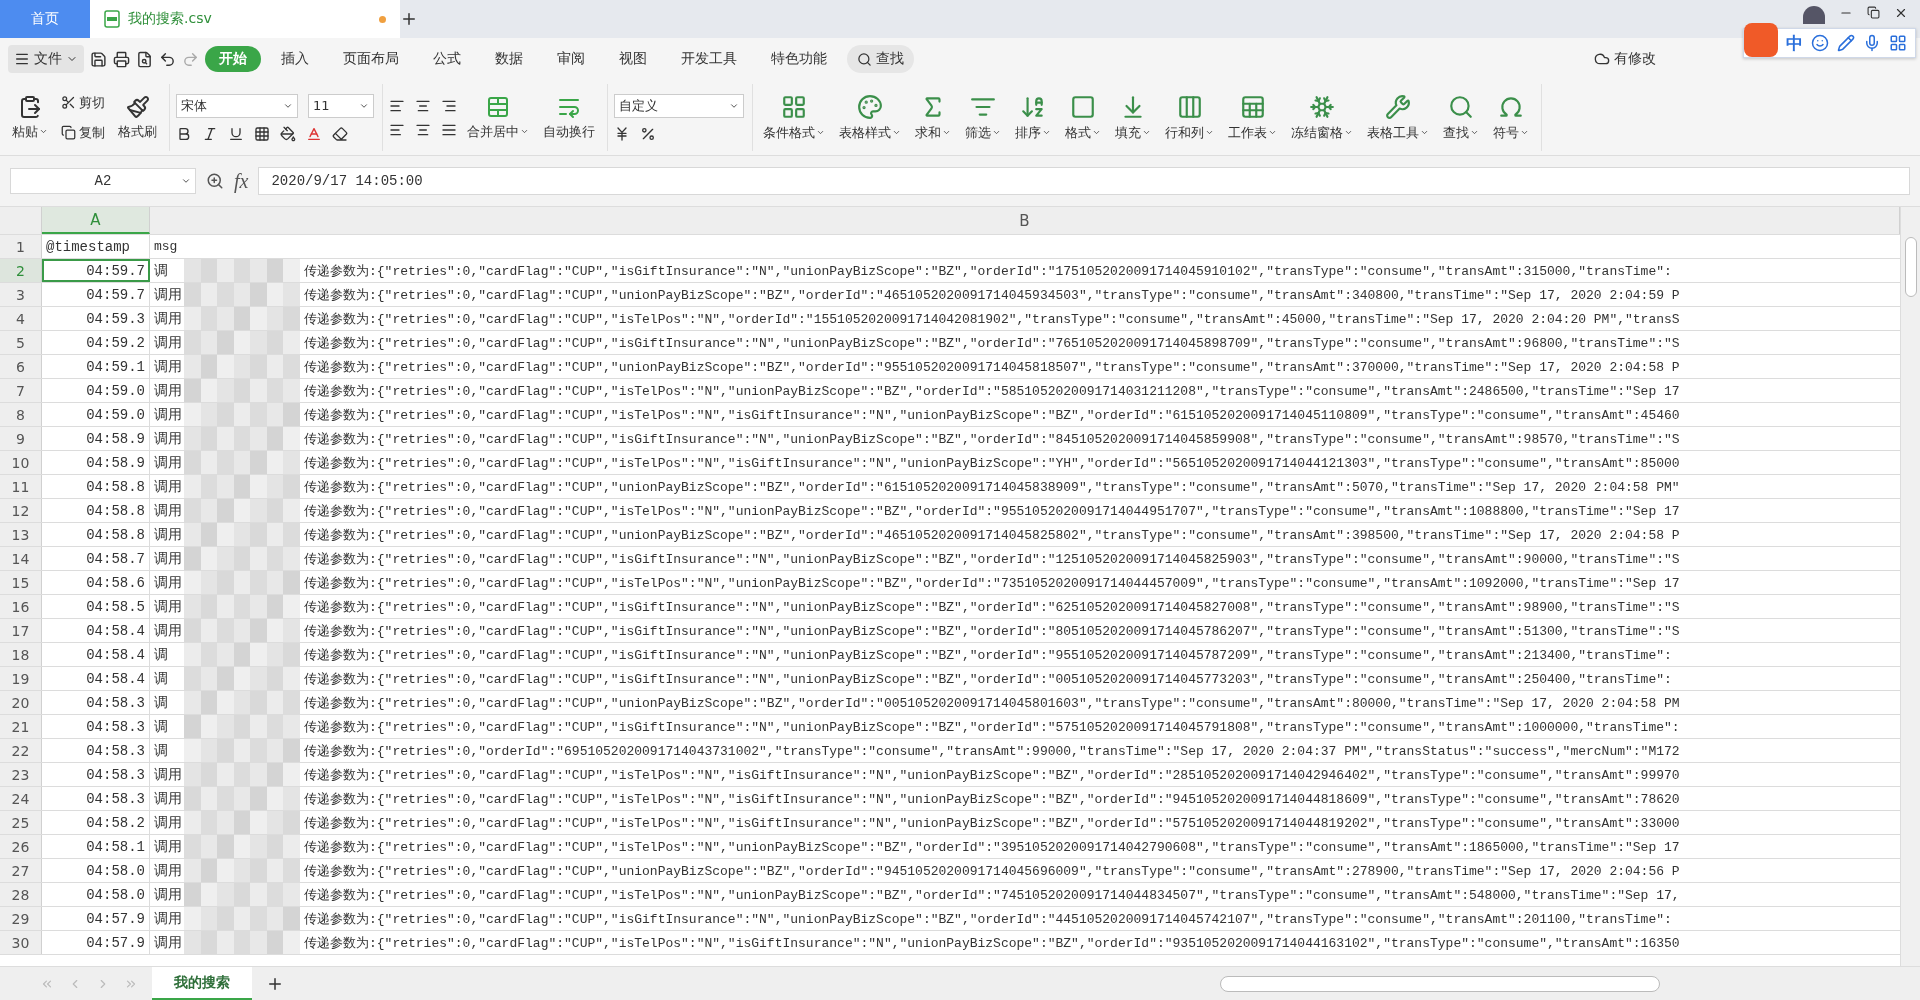 The image size is (1920, 1000). What do you see at coordinates (21, 942) in the screenshot?
I see `row-number: 30` at bounding box center [21, 942].